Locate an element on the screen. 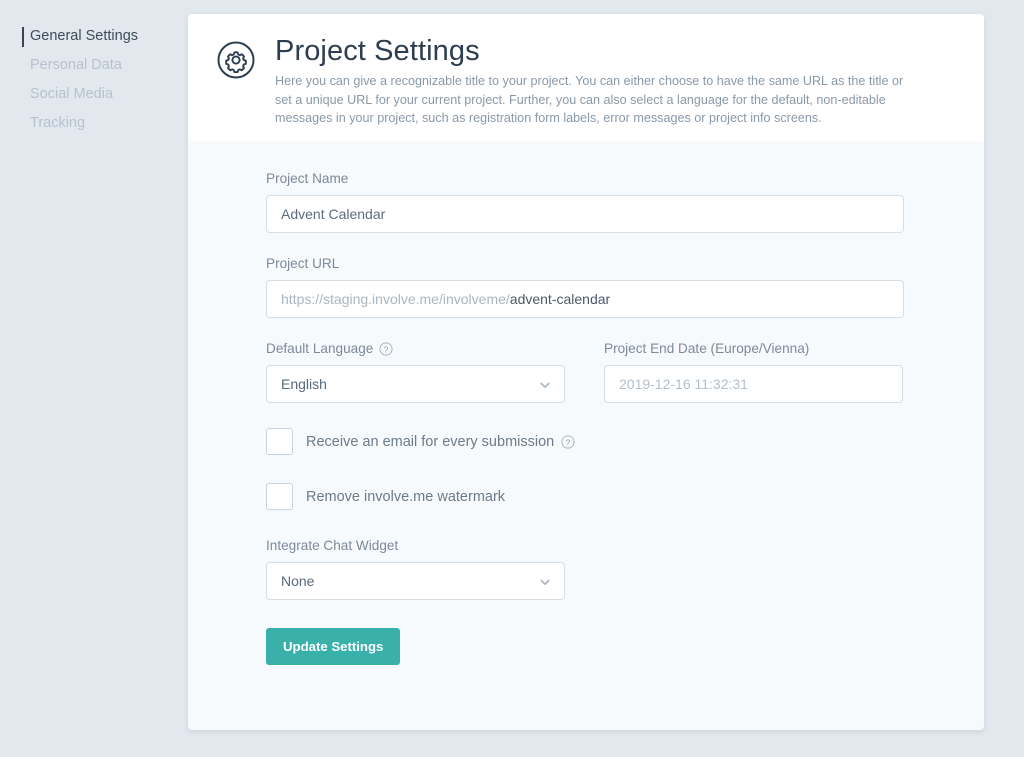 The height and width of the screenshot is (757, 1024). remove-watermark-row: Remove involve.me watermark is located at coordinates (611, 496).